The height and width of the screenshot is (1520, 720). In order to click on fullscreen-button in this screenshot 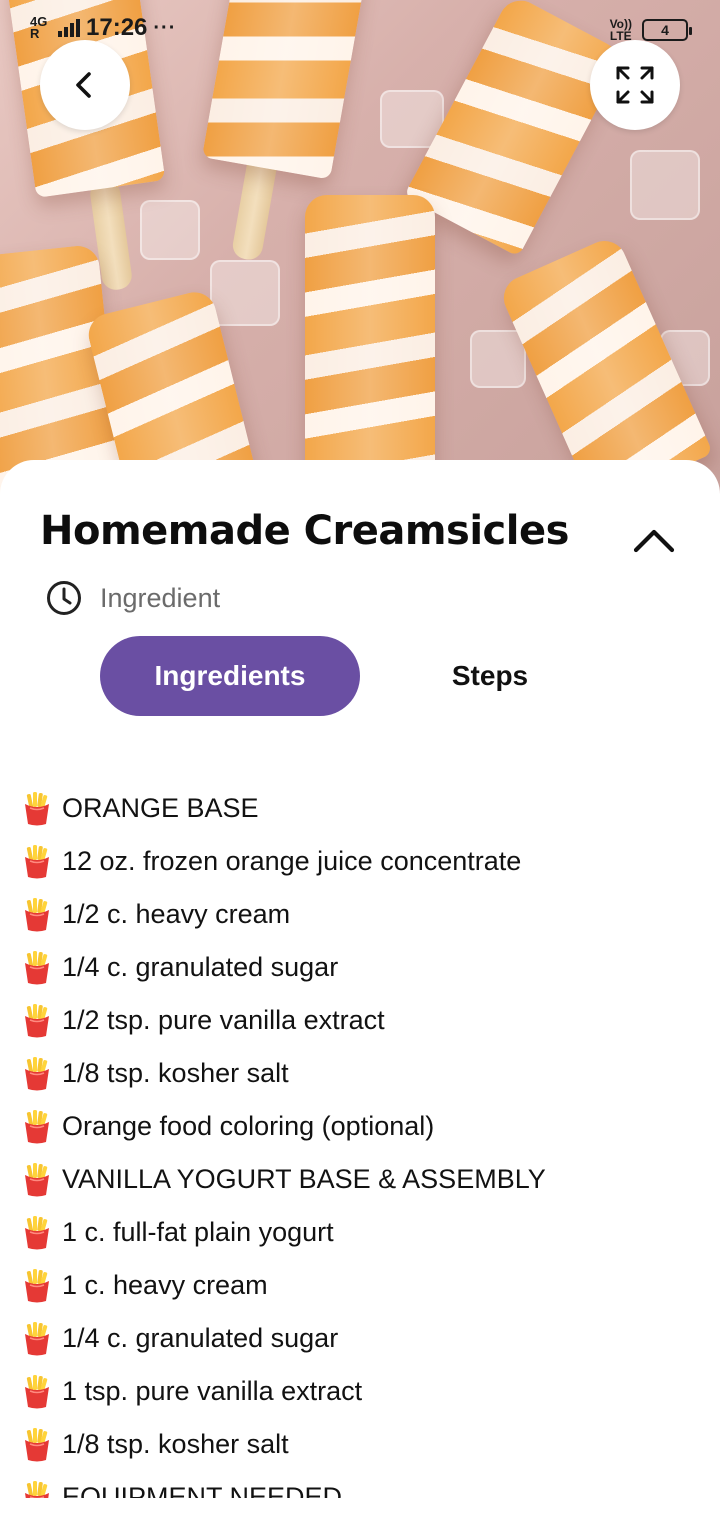, I will do `click(635, 85)`.